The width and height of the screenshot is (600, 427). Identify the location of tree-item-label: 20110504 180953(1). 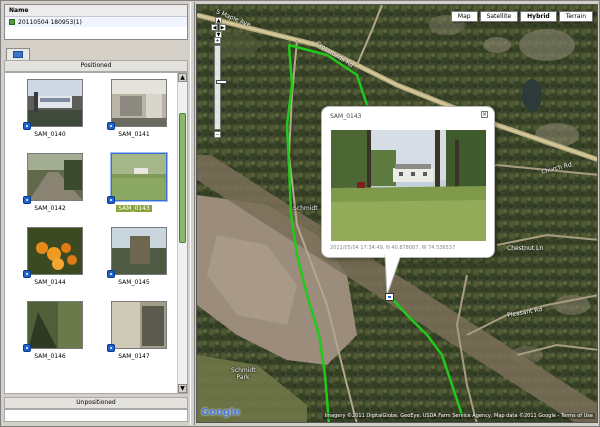
(50, 22).